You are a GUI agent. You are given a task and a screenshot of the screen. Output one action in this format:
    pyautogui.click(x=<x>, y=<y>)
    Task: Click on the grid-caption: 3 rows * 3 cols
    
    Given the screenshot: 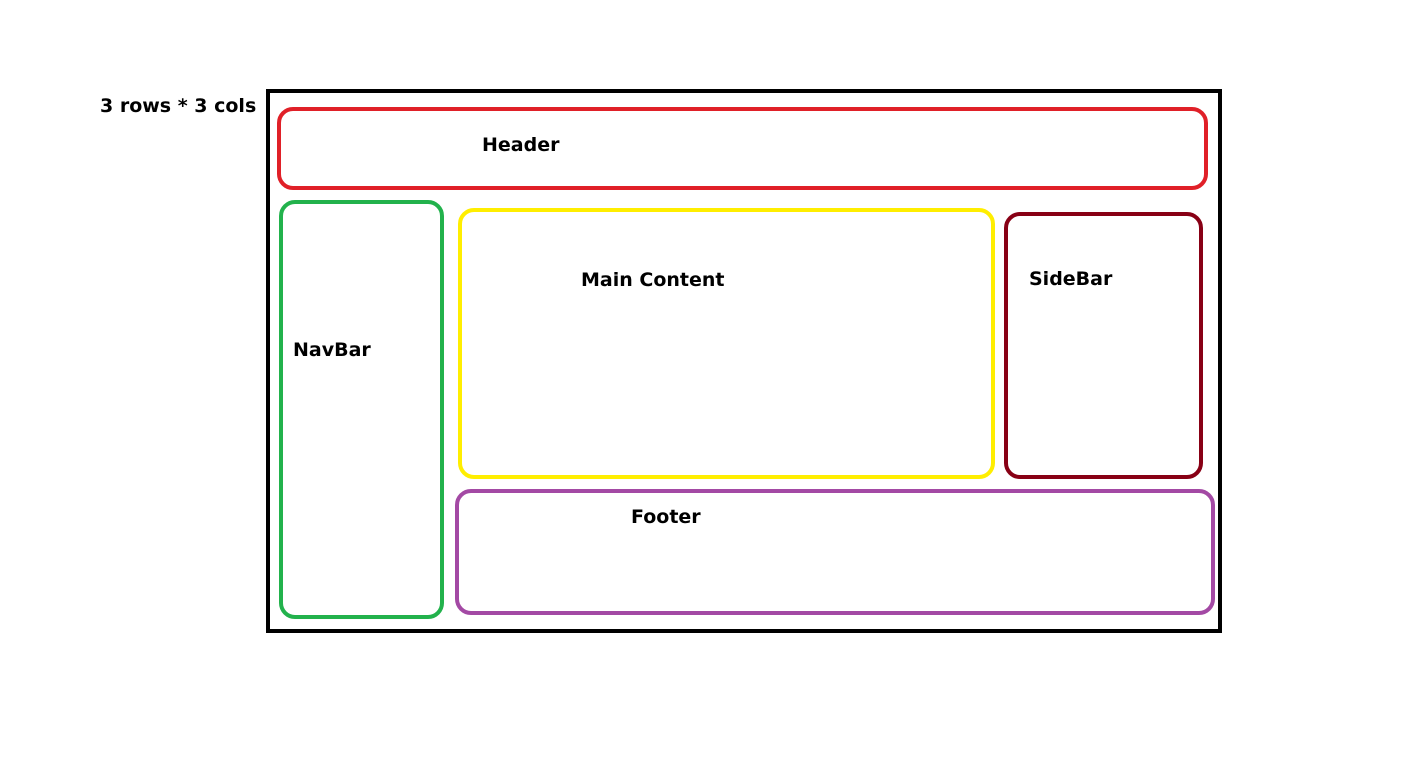 What is the action you would take?
    pyautogui.click(x=178, y=106)
    